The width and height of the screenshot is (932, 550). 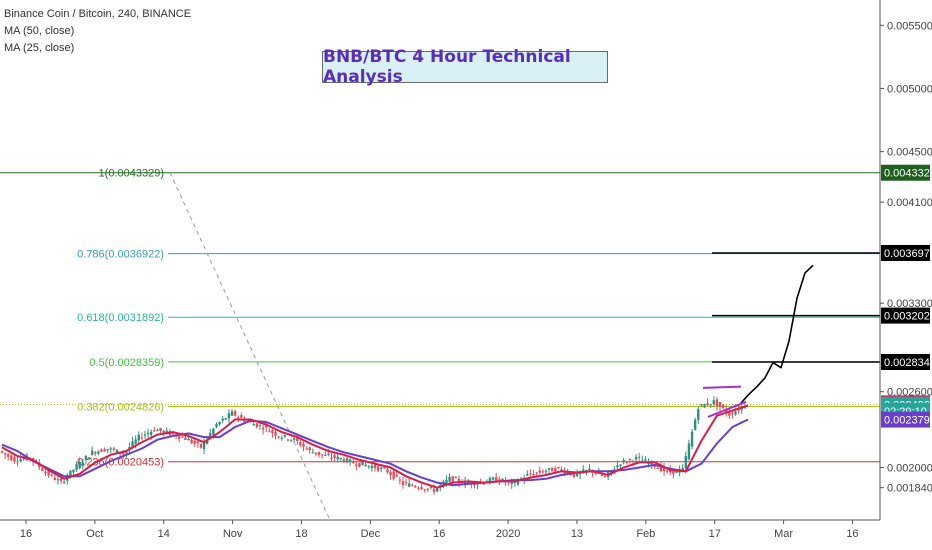 I want to click on ma50-label: MA (50, close), so click(x=97, y=31).